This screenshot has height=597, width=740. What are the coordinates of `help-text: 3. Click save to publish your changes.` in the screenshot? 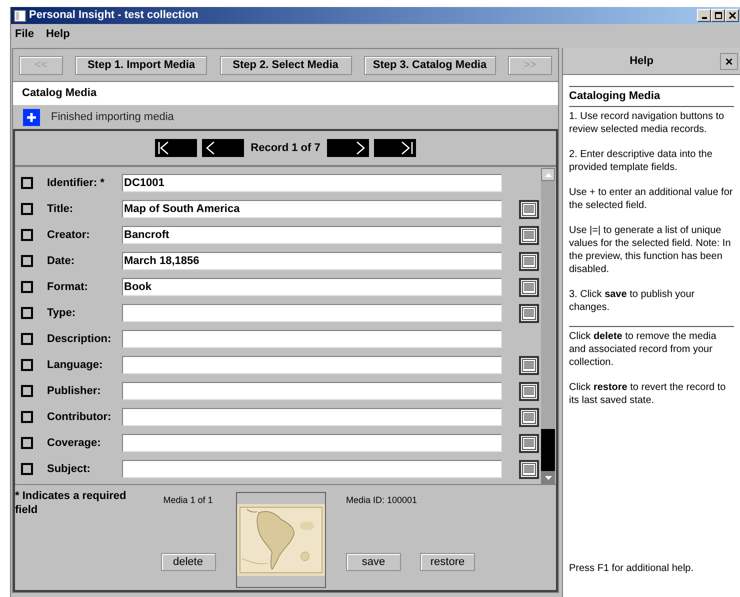 It's located at (632, 301).